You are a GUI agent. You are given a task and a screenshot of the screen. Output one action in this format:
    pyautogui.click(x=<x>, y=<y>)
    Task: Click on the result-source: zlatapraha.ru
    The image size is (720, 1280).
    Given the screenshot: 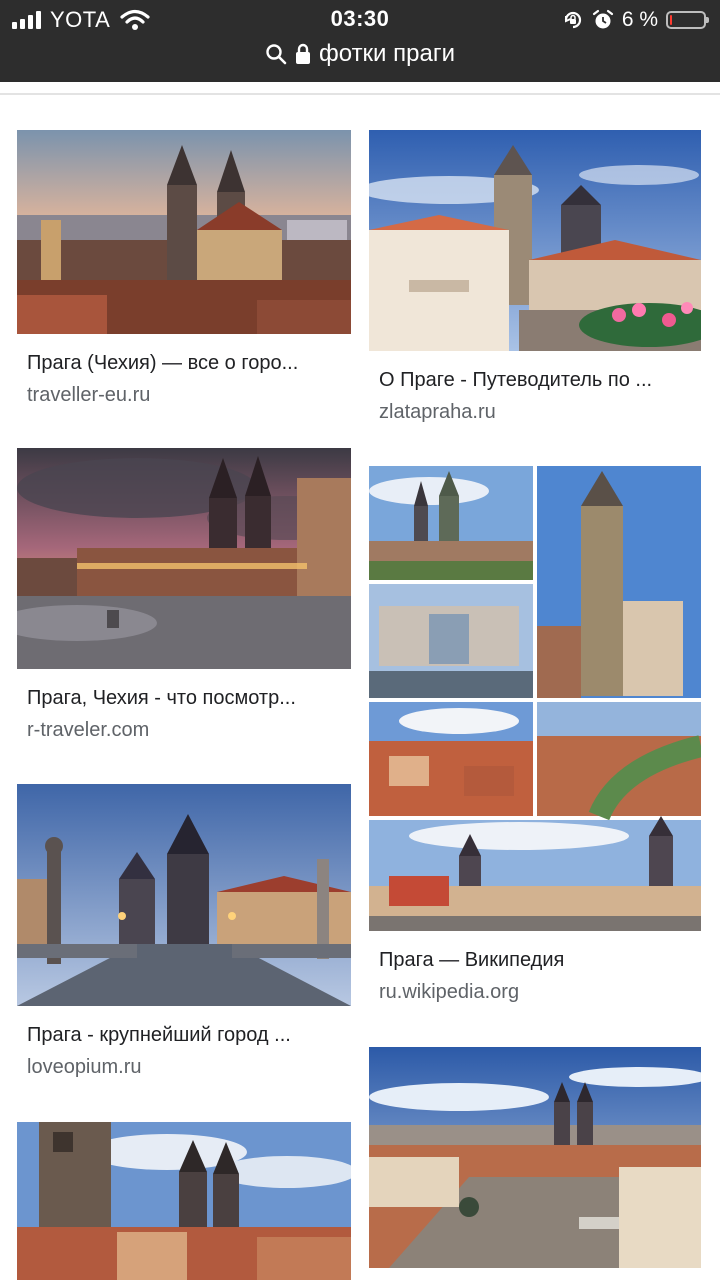 What is the action you would take?
    pyautogui.click(x=535, y=412)
    